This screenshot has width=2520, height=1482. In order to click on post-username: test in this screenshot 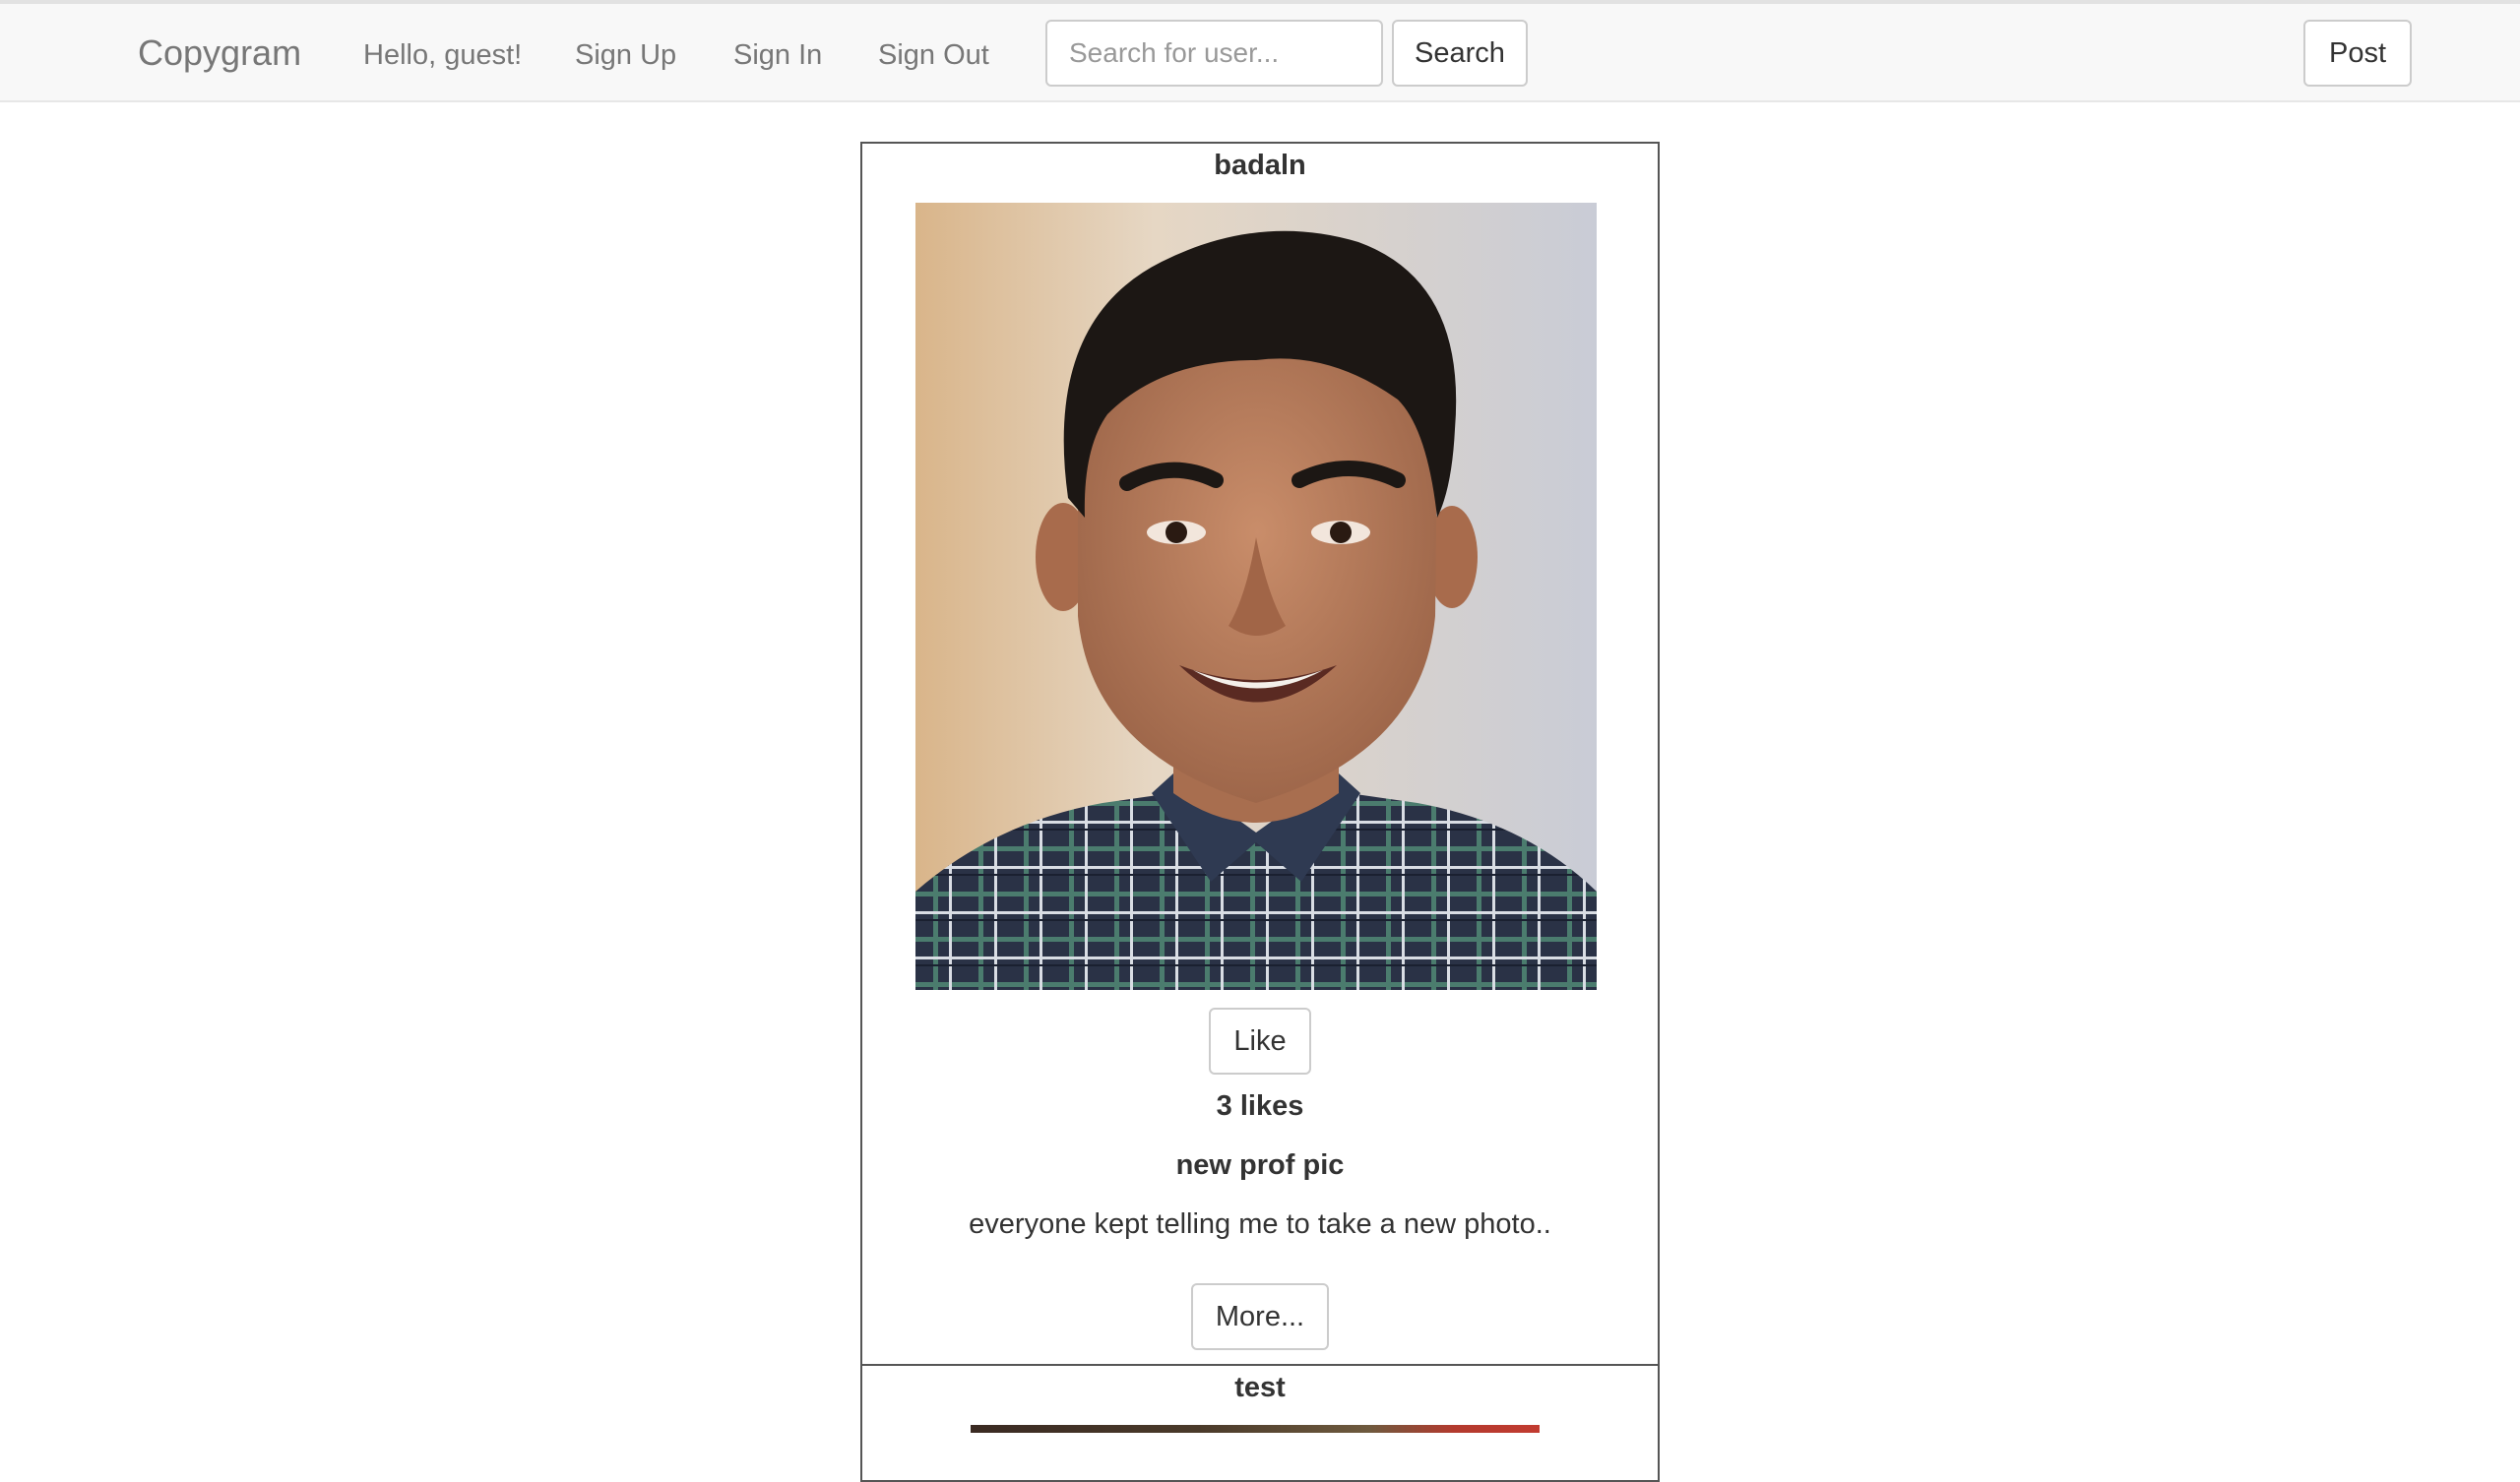, I will do `click(1260, 1388)`.